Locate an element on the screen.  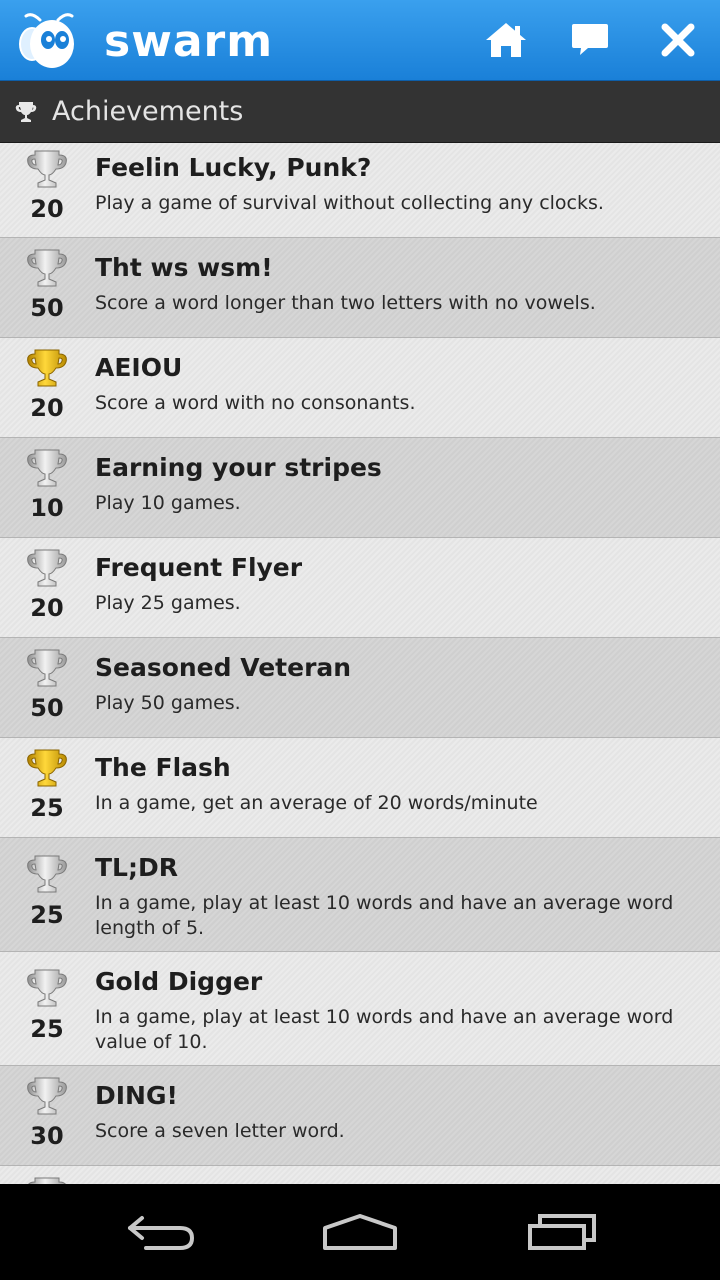
trophy-icon is located at coordinates (26, 112).